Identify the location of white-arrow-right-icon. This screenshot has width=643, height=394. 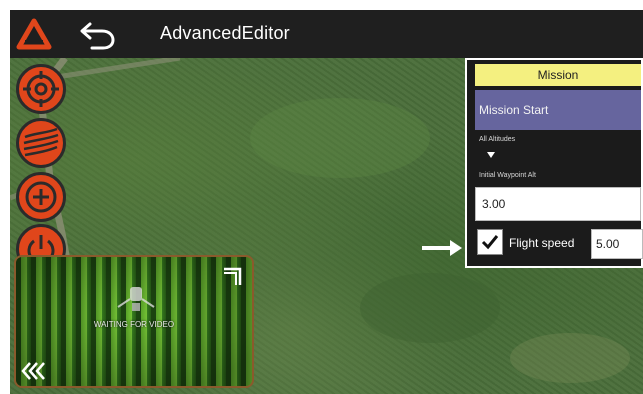
(442, 248).